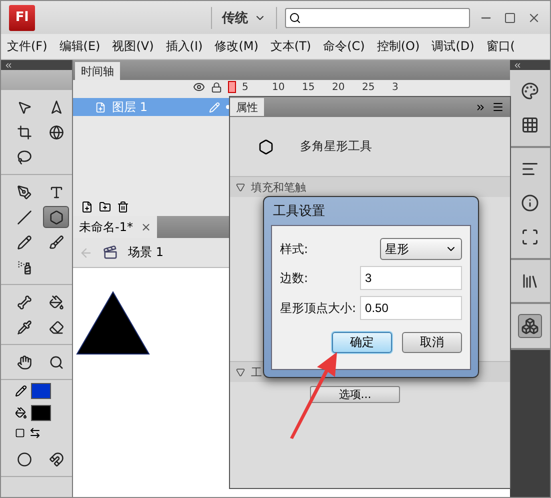 This screenshot has width=551, height=498. What do you see at coordinates (370, 187) in the screenshot?
I see `section-header: 填充和笔触` at bounding box center [370, 187].